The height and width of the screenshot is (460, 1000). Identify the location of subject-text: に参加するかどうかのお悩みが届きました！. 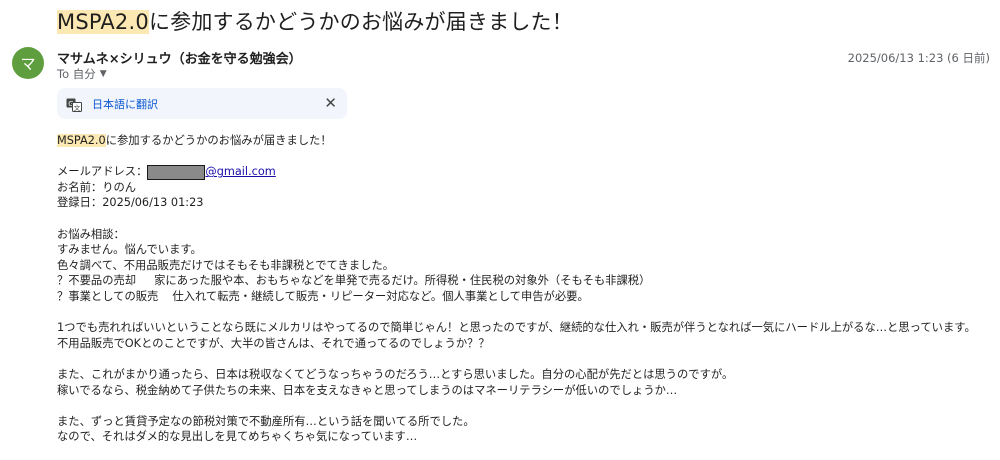
(360, 22).